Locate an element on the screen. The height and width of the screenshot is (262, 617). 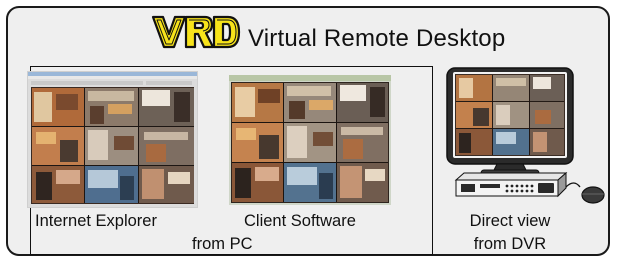
dvr-recorder-unit is located at coordinates (511, 184).